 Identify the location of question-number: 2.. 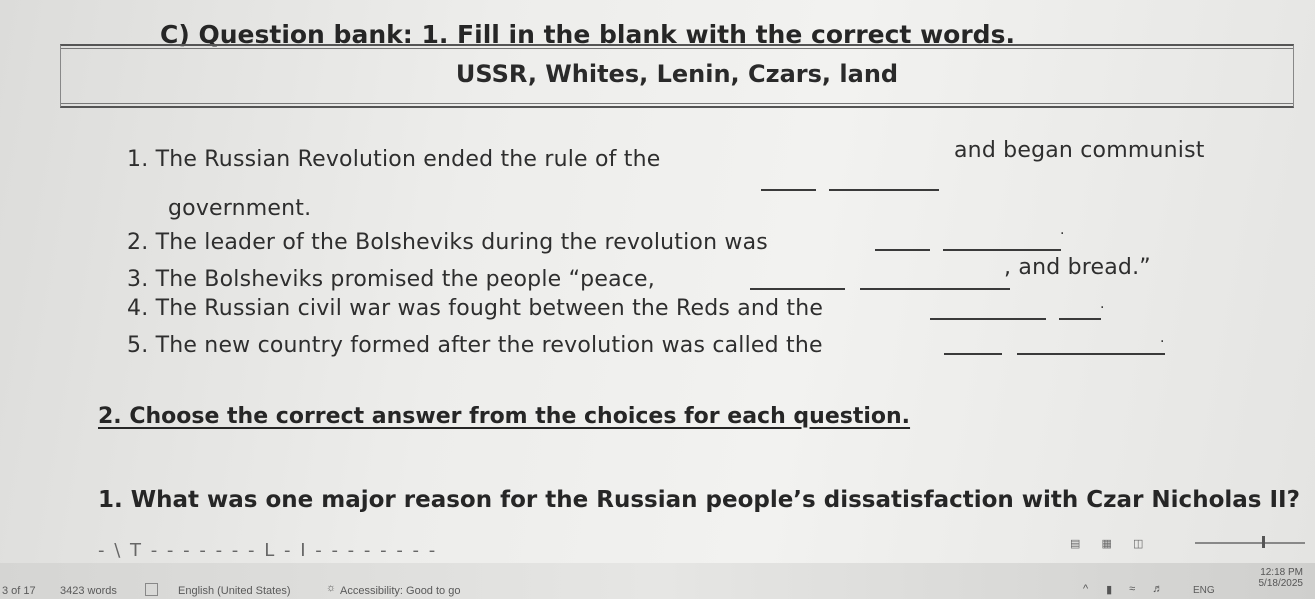
(138, 242).